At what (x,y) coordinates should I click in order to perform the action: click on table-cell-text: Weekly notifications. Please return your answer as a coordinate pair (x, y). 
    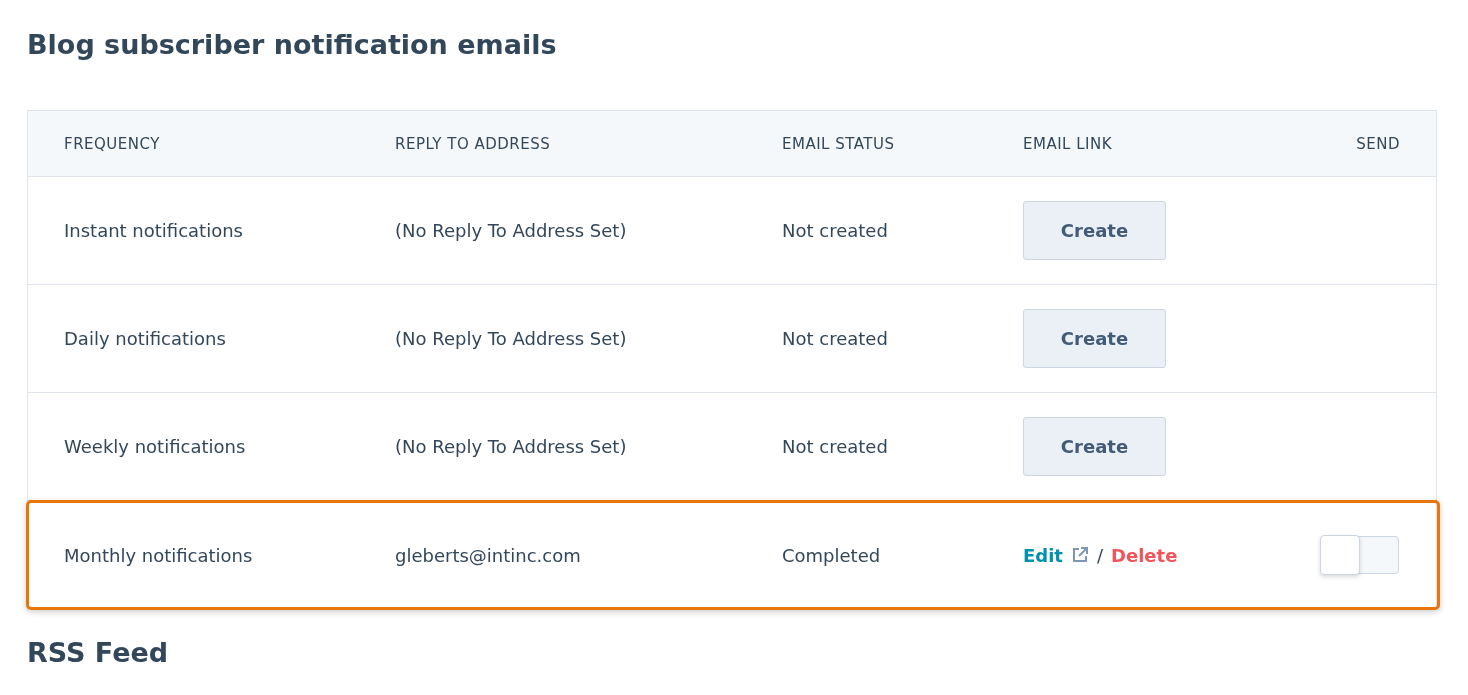
    Looking at the image, I should click on (155, 446).